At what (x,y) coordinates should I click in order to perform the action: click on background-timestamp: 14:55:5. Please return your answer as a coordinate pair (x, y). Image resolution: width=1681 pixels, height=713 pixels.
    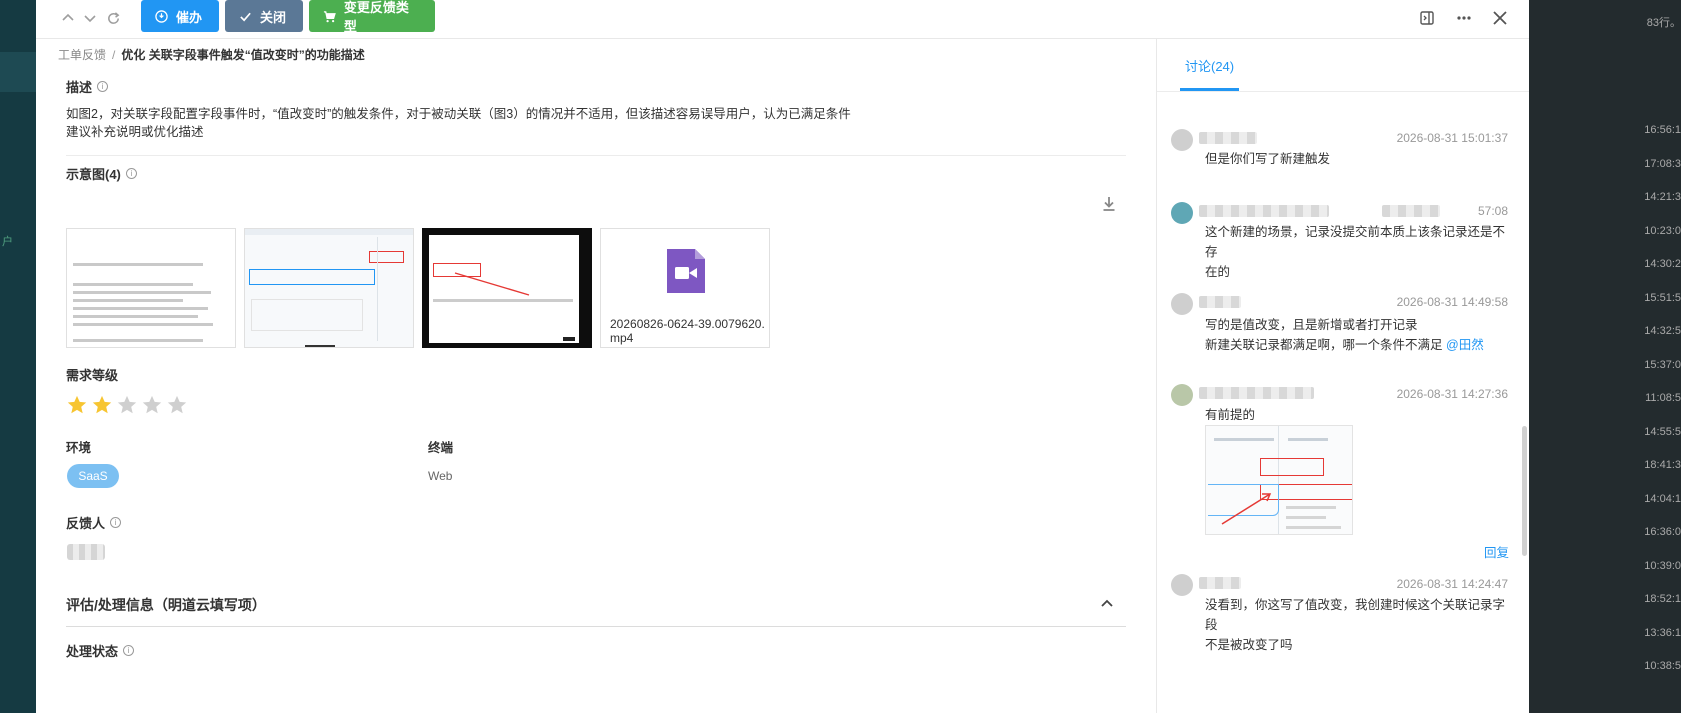
    Looking at the image, I should click on (1662, 431).